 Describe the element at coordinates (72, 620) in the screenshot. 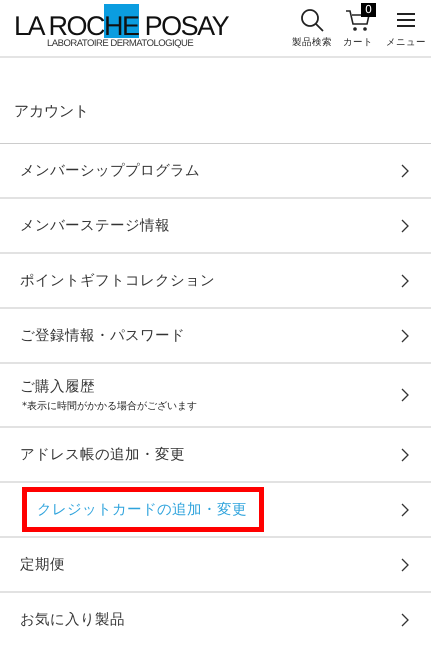

I see `item-label: お気に入り製品` at that location.